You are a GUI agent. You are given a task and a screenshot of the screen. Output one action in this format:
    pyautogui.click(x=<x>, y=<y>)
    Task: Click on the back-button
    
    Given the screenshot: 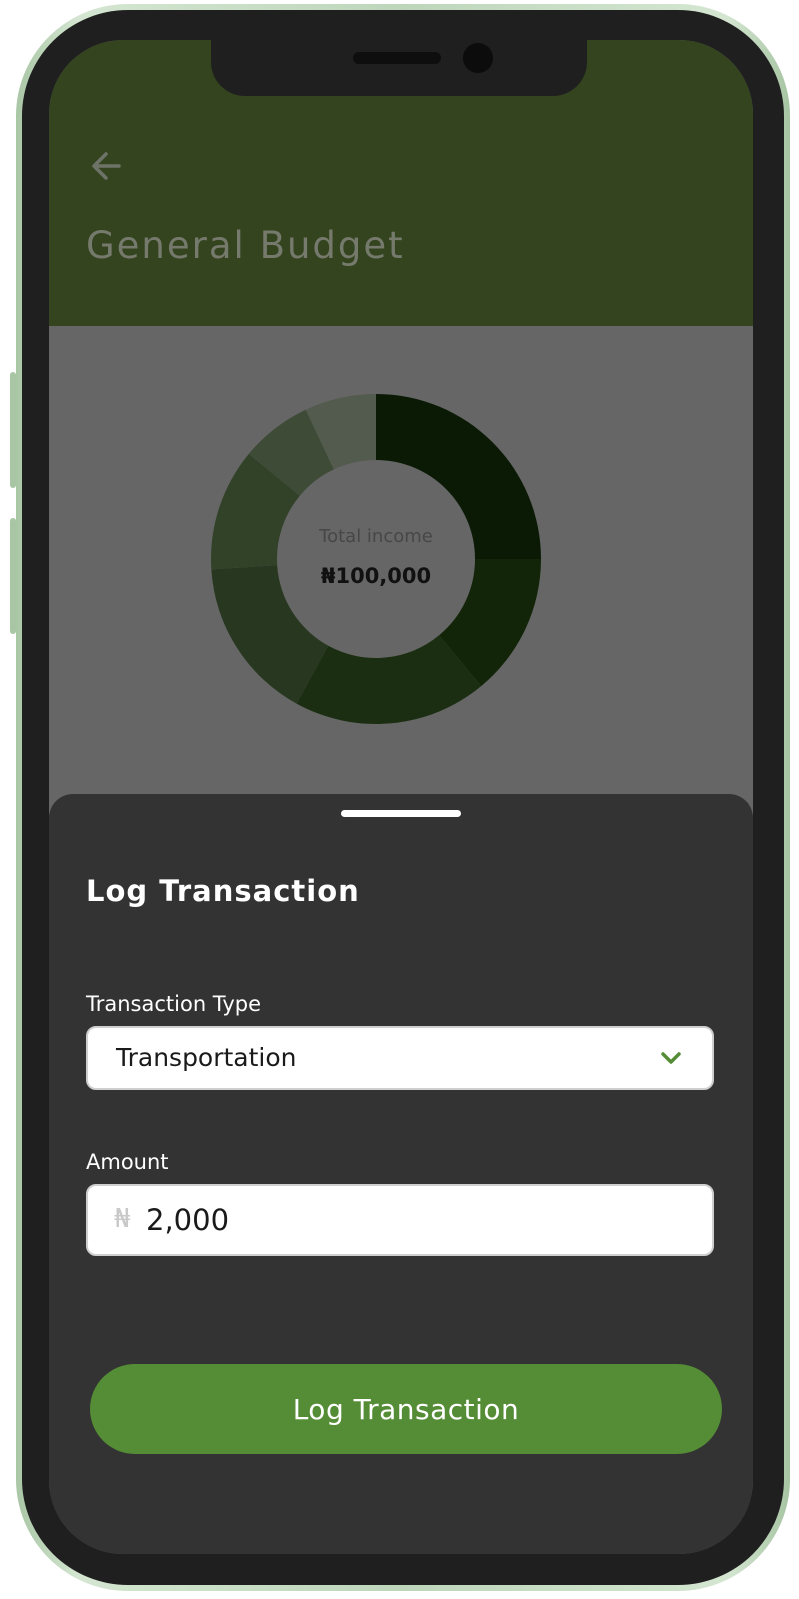 What is the action you would take?
    pyautogui.click(x=107, y=166)
    